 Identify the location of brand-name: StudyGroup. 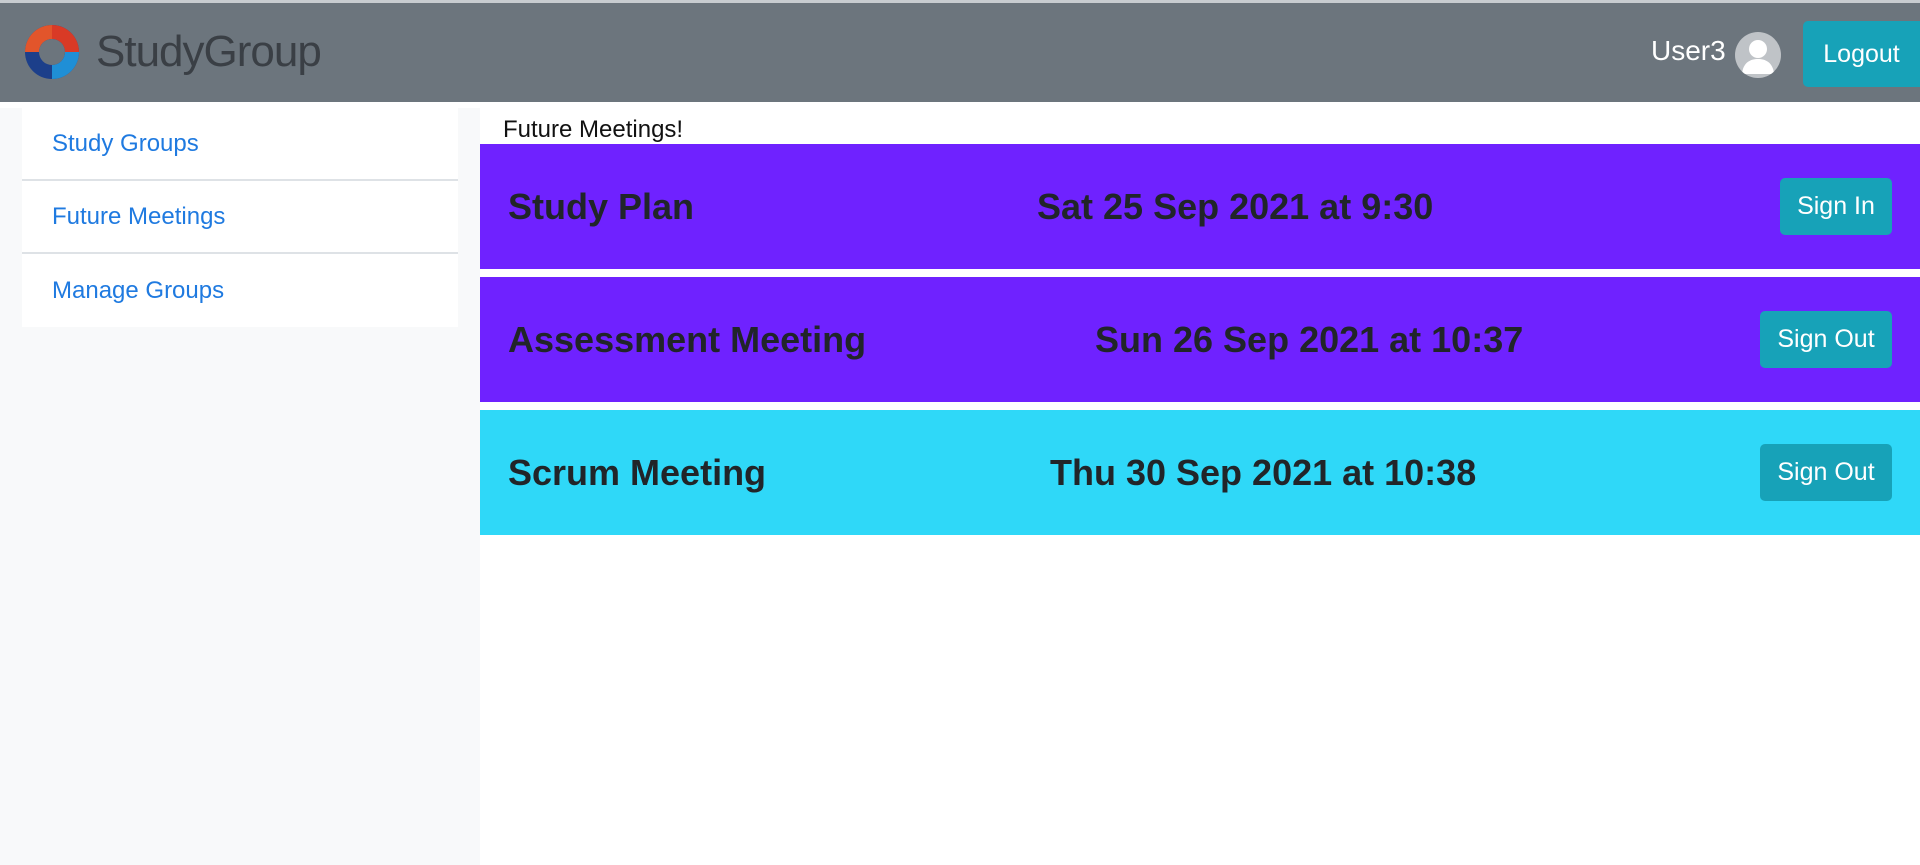
(209, 51).